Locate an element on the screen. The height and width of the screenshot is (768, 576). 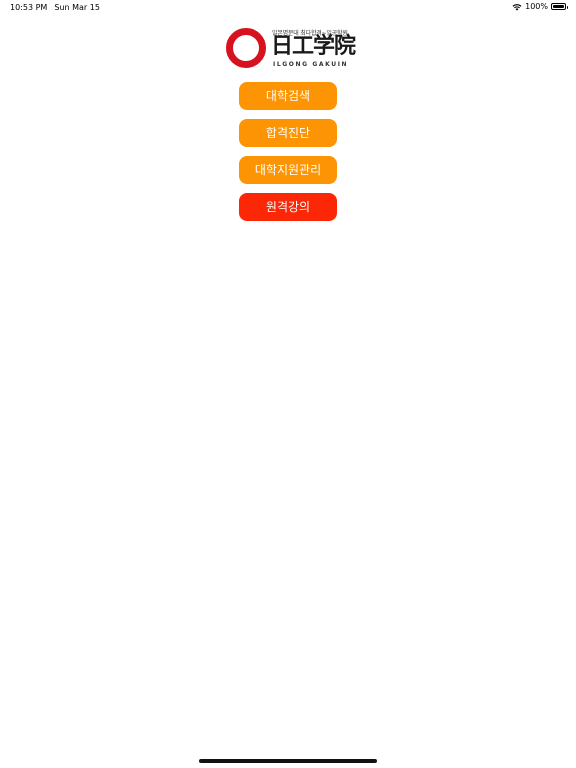
status-left: 10:53 PM Sun Mar 15 is located at coordinates (55, 7).